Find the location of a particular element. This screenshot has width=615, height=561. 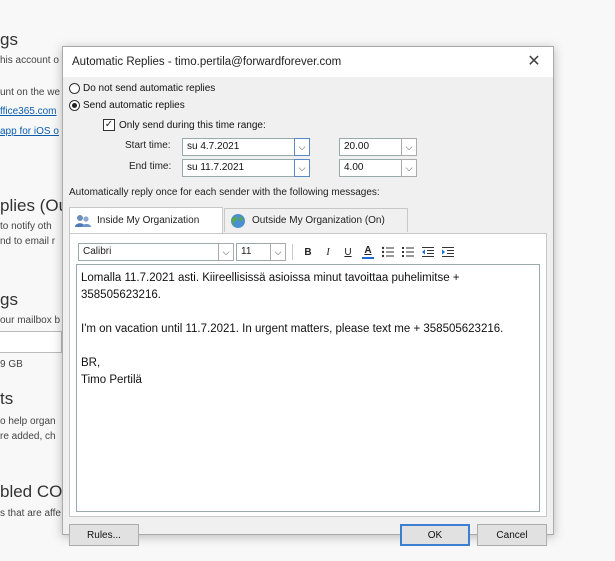

font-color-button: A is located at coordinates (368, 252).